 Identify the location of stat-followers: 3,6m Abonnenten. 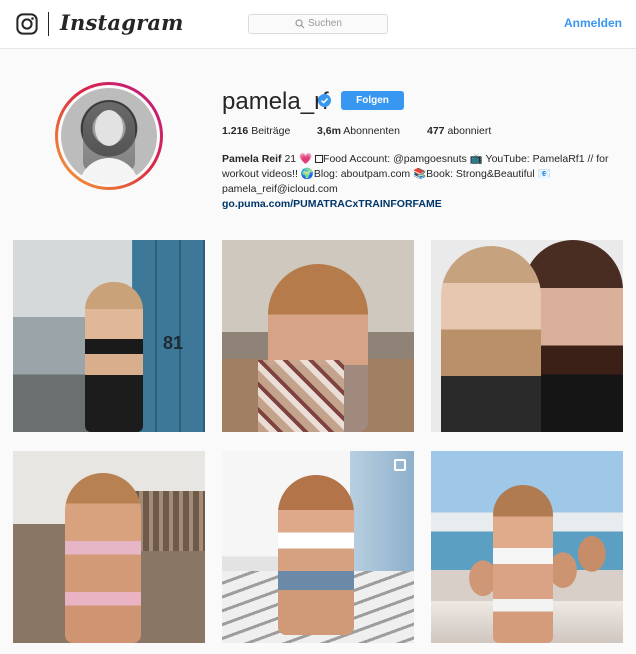
(358, 131).